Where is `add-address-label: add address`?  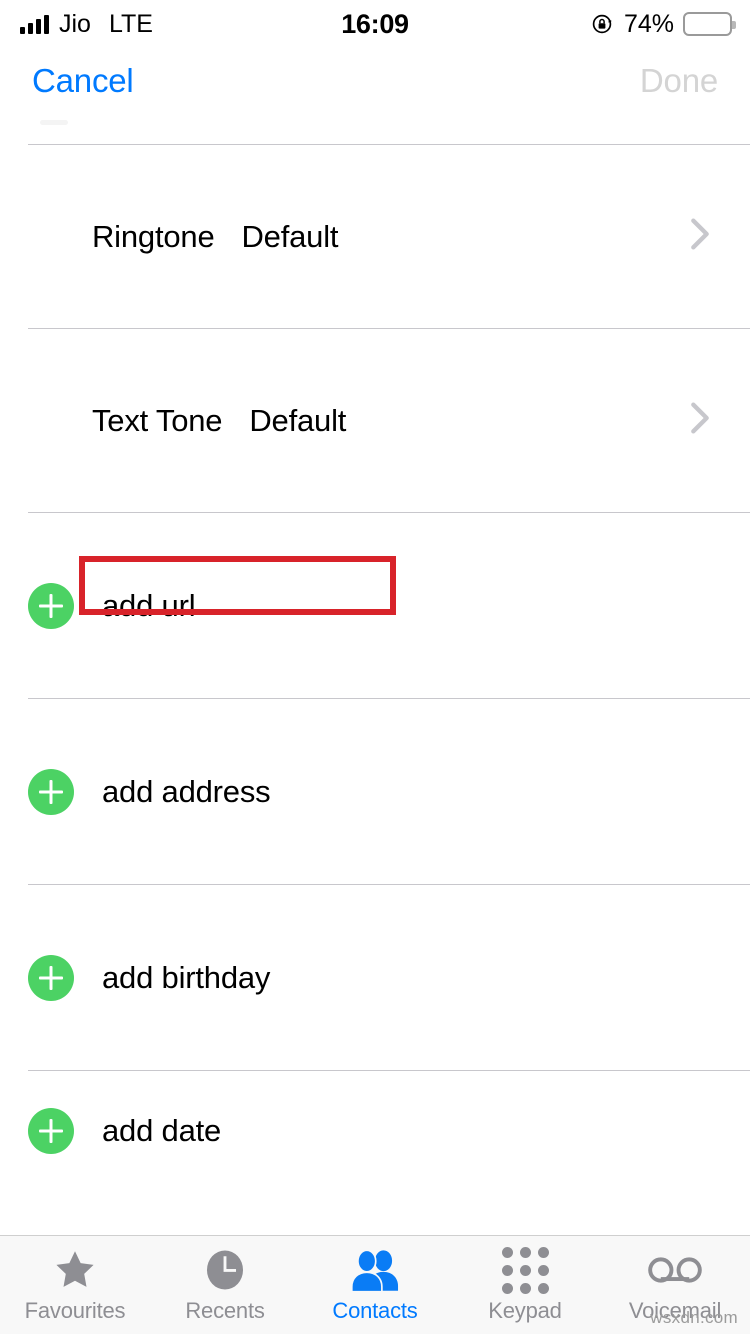
add-address-label: add address is located at coordinates (186, 791).